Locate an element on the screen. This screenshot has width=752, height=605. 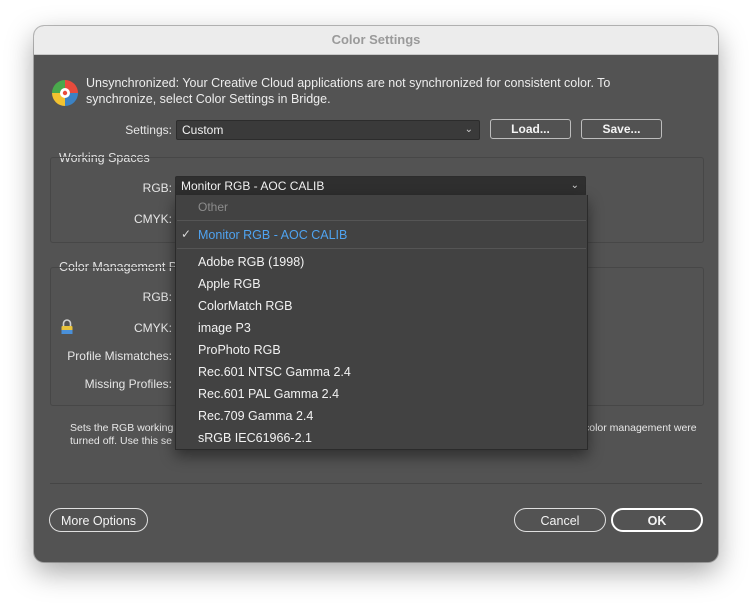
menu-item: ColorMatch RGB is located at coordinates (388, 306).